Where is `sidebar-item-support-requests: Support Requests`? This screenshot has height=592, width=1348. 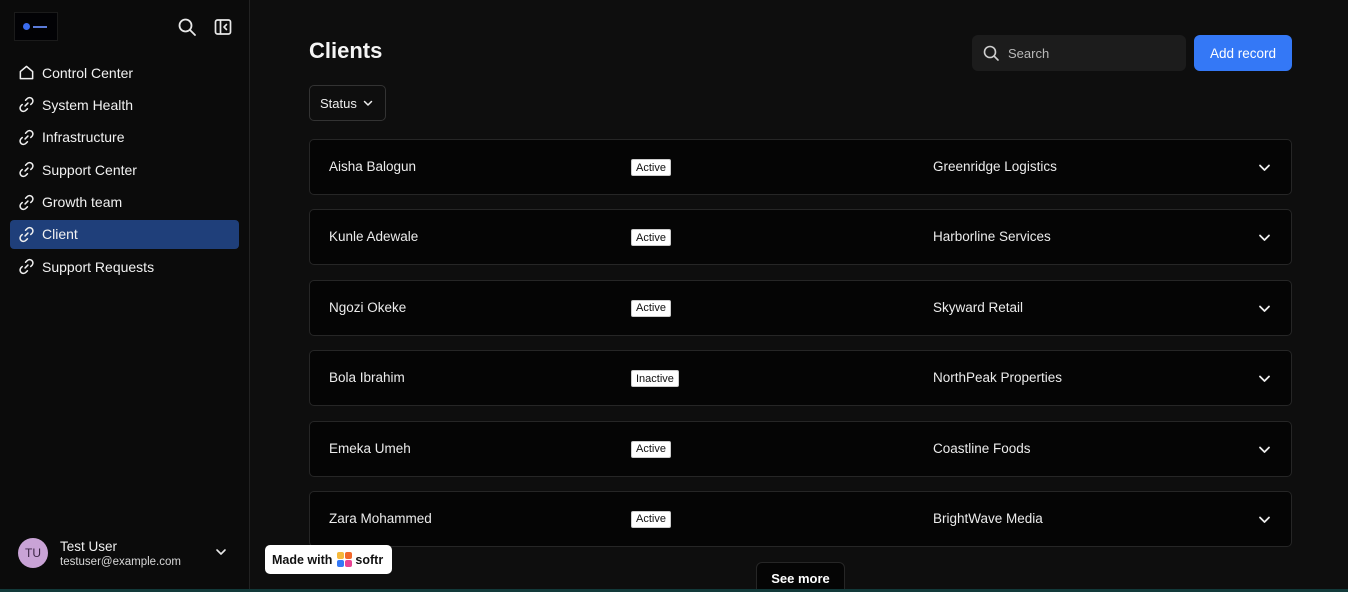
sidebar-item-support-requests: Support Requests is located at coordinates (124, 266).